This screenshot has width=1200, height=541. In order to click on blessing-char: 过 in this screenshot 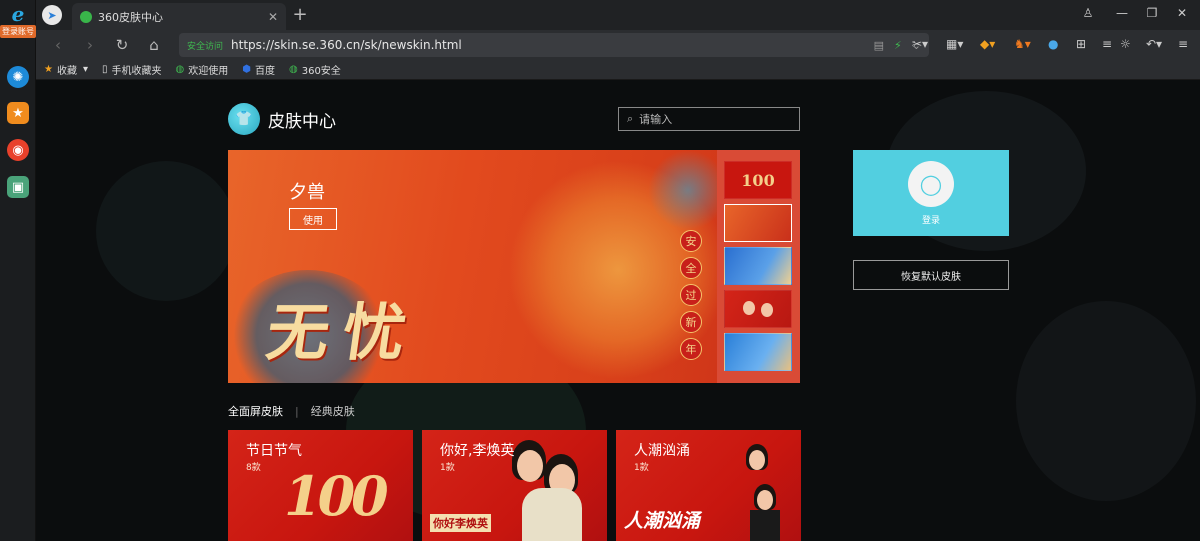, I will do `click(691, 295)`.